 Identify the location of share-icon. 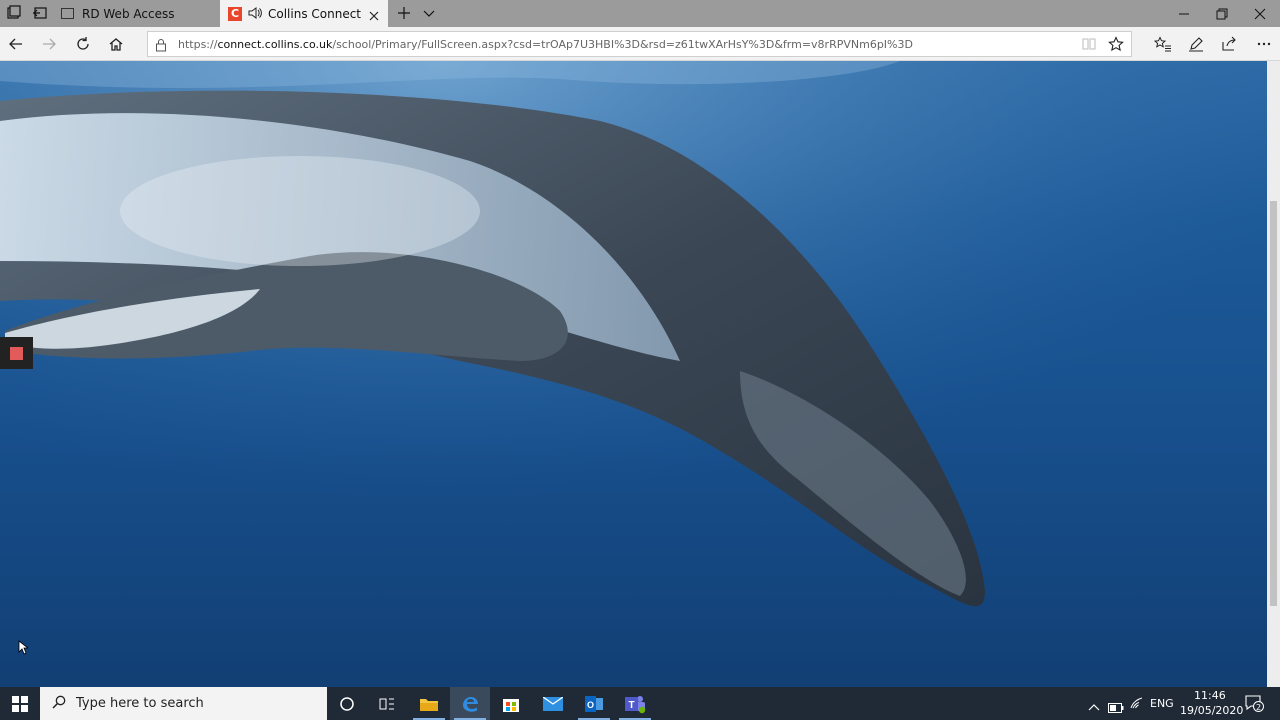
(1229, 44).